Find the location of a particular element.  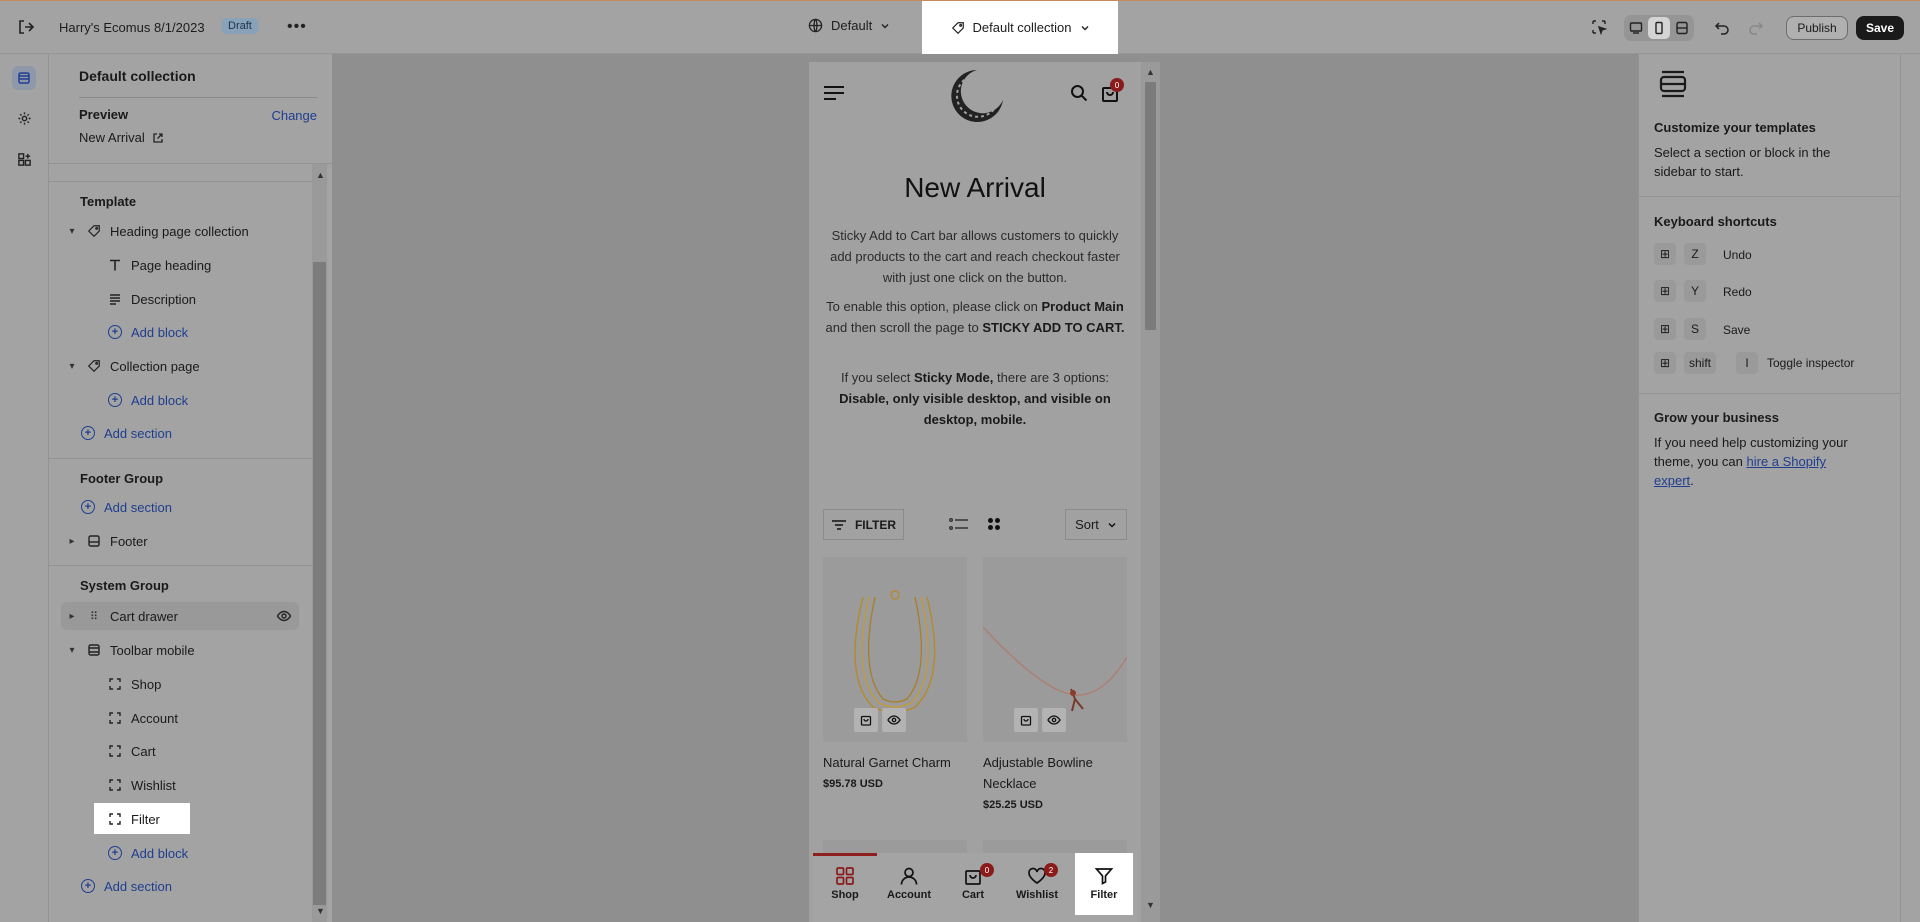

grid-icon is located at coordinates (845, 876).